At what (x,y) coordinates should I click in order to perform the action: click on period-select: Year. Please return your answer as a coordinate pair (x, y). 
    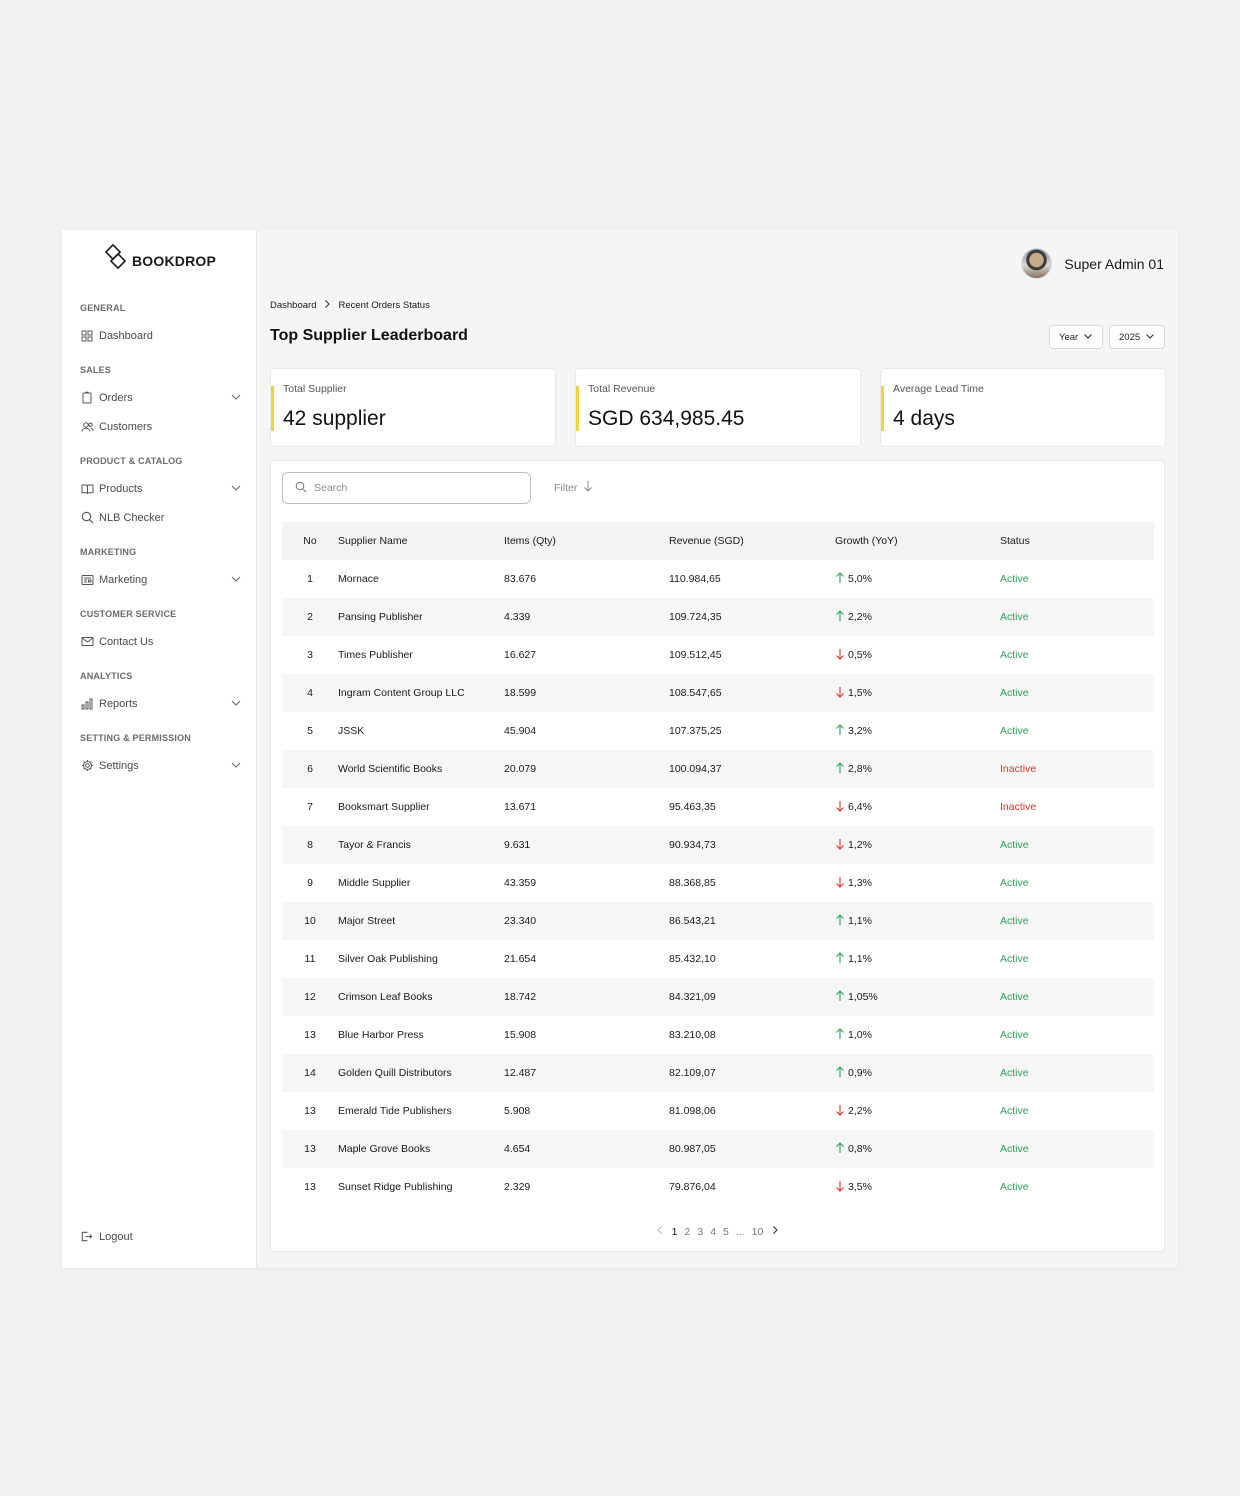
    Looking at the image, I should click on (1076, 337).